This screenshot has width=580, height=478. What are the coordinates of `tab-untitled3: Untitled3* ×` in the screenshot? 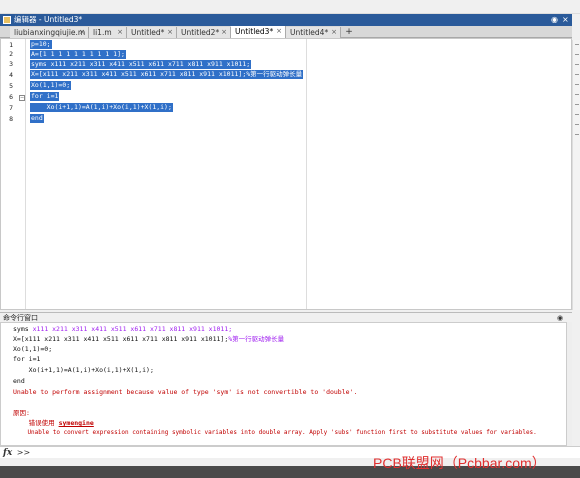 It's located at (258, 32).